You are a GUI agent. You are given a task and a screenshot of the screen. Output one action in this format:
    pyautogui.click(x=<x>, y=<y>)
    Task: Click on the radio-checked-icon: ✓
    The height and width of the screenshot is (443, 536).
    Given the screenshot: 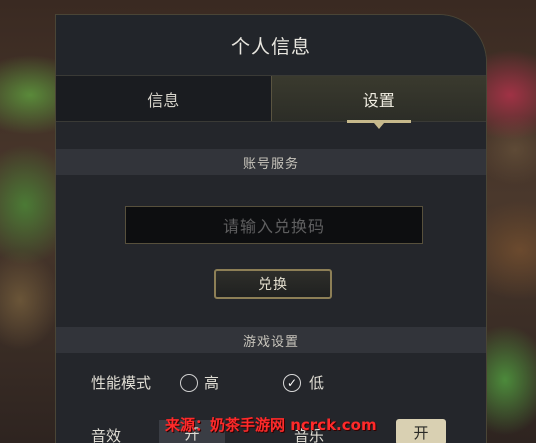 What is the action you would take?
    pyautogui.click(x=292, y=382)
    